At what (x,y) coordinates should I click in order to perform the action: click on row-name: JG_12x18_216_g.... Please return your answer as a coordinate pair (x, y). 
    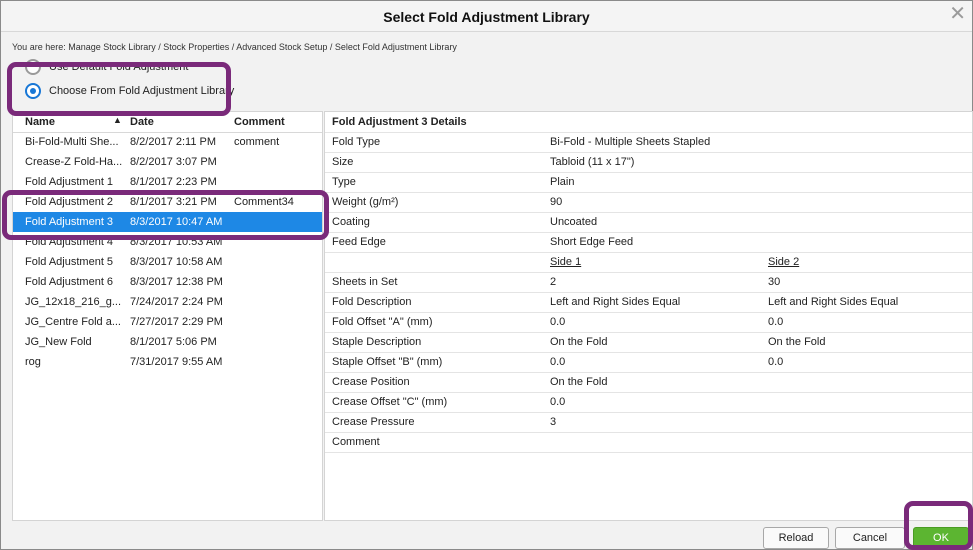
    Looking at the image, I should click on (73, 302).